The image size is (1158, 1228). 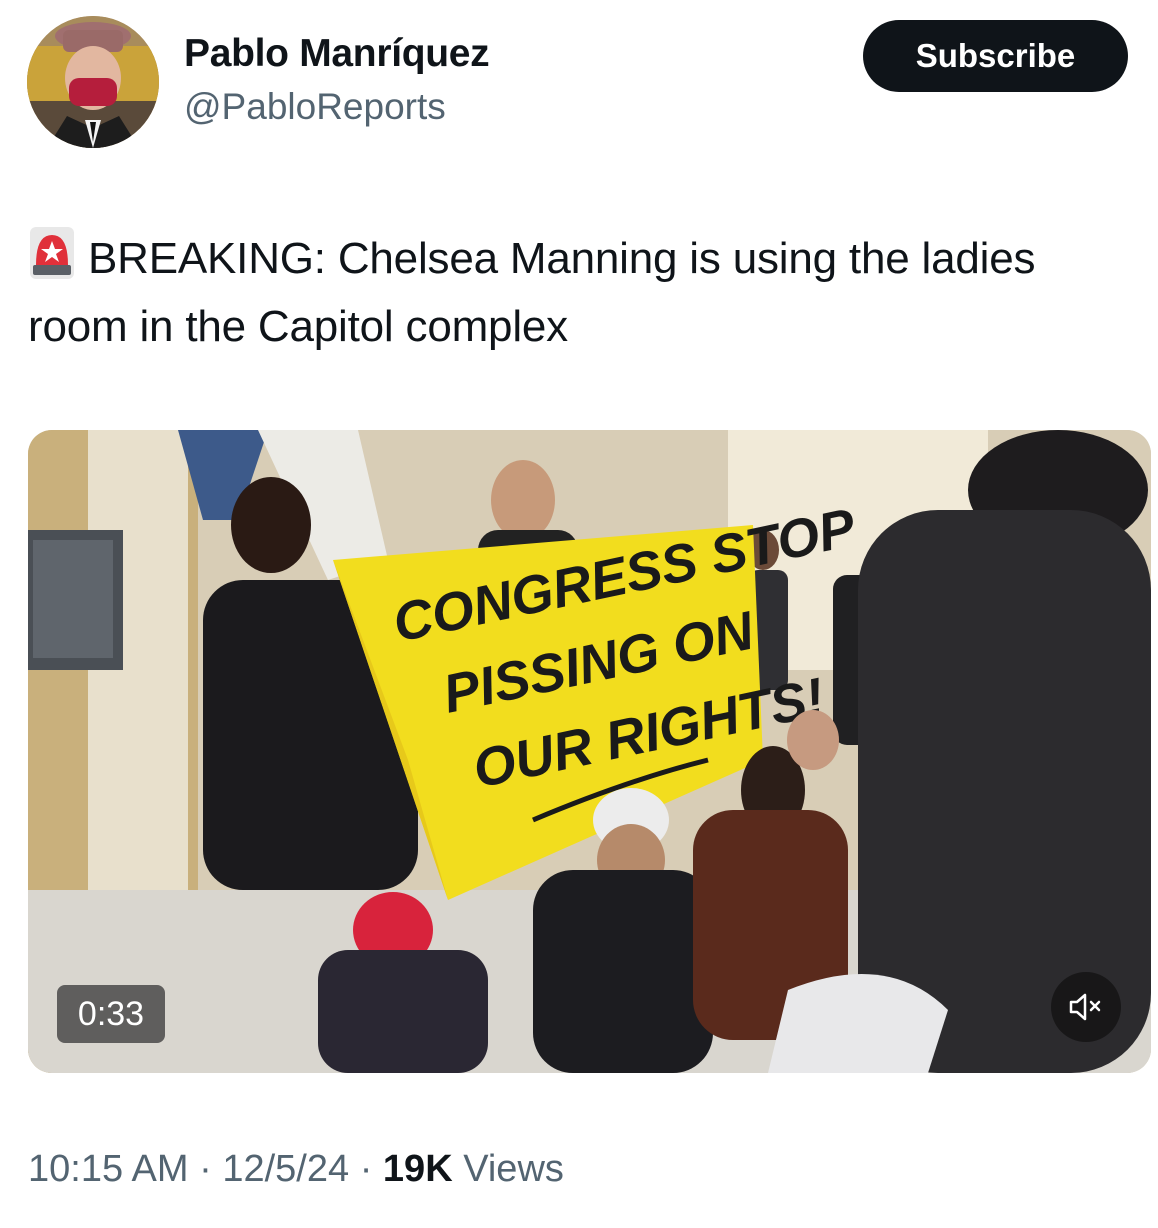 I want to click on tweet-time: 10:15 AM, so click(x=108, y=1169).